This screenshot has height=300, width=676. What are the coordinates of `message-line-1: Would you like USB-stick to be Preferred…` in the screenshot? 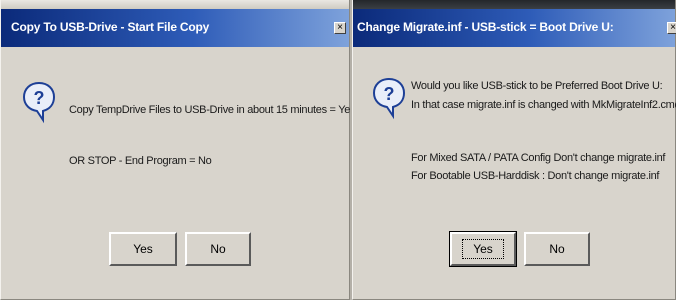 It's located at (537, 86).